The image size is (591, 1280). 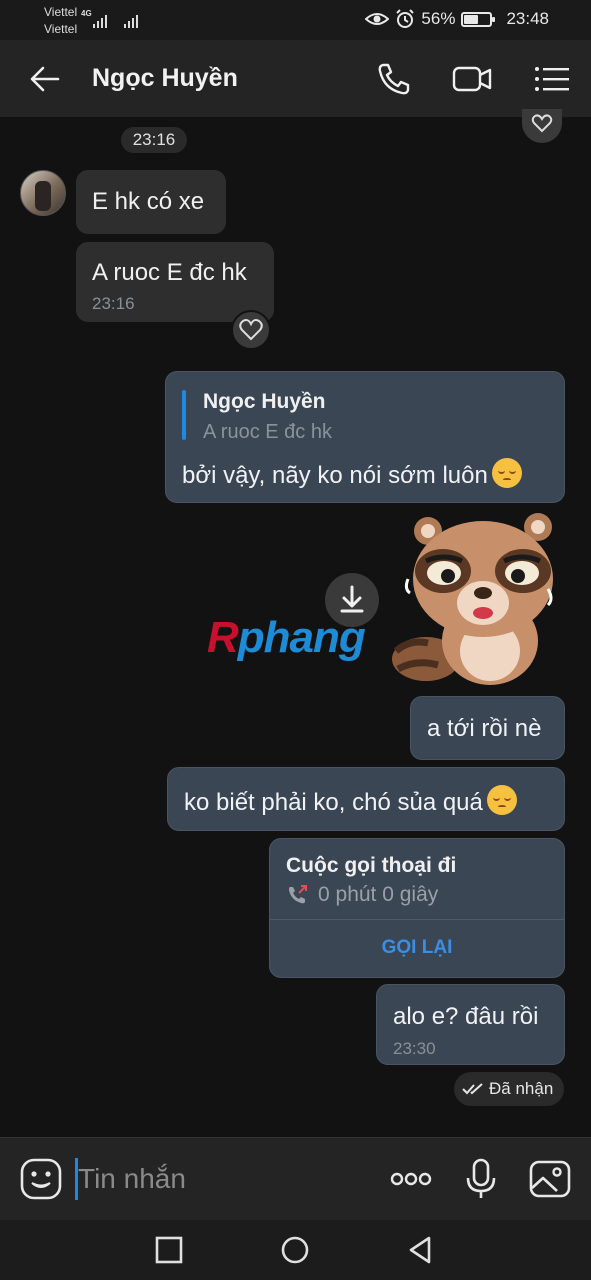 I want to click on nav-home-icon, so click(x=295, y=1250).